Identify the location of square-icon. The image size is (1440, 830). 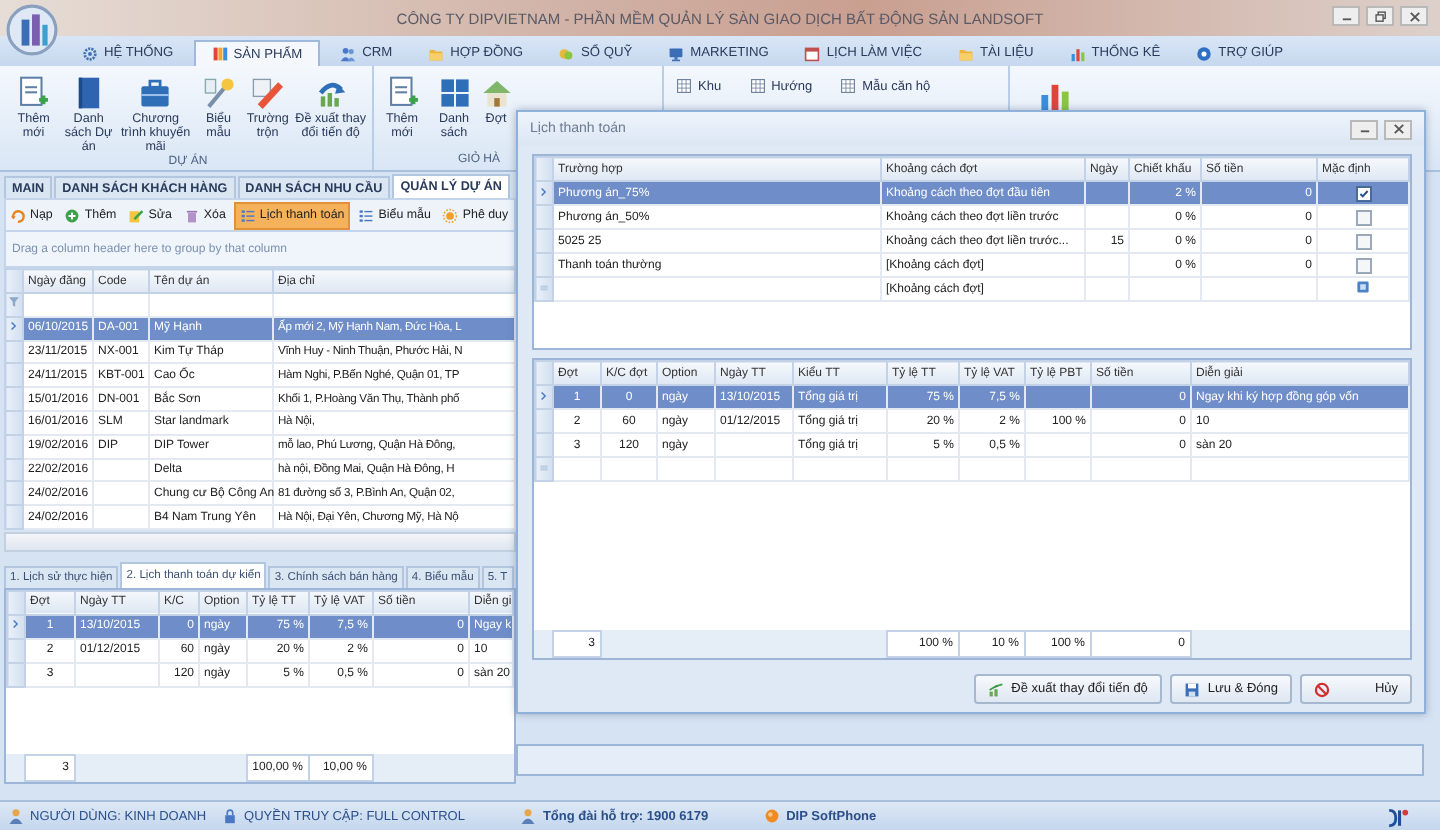
(1363, 287).